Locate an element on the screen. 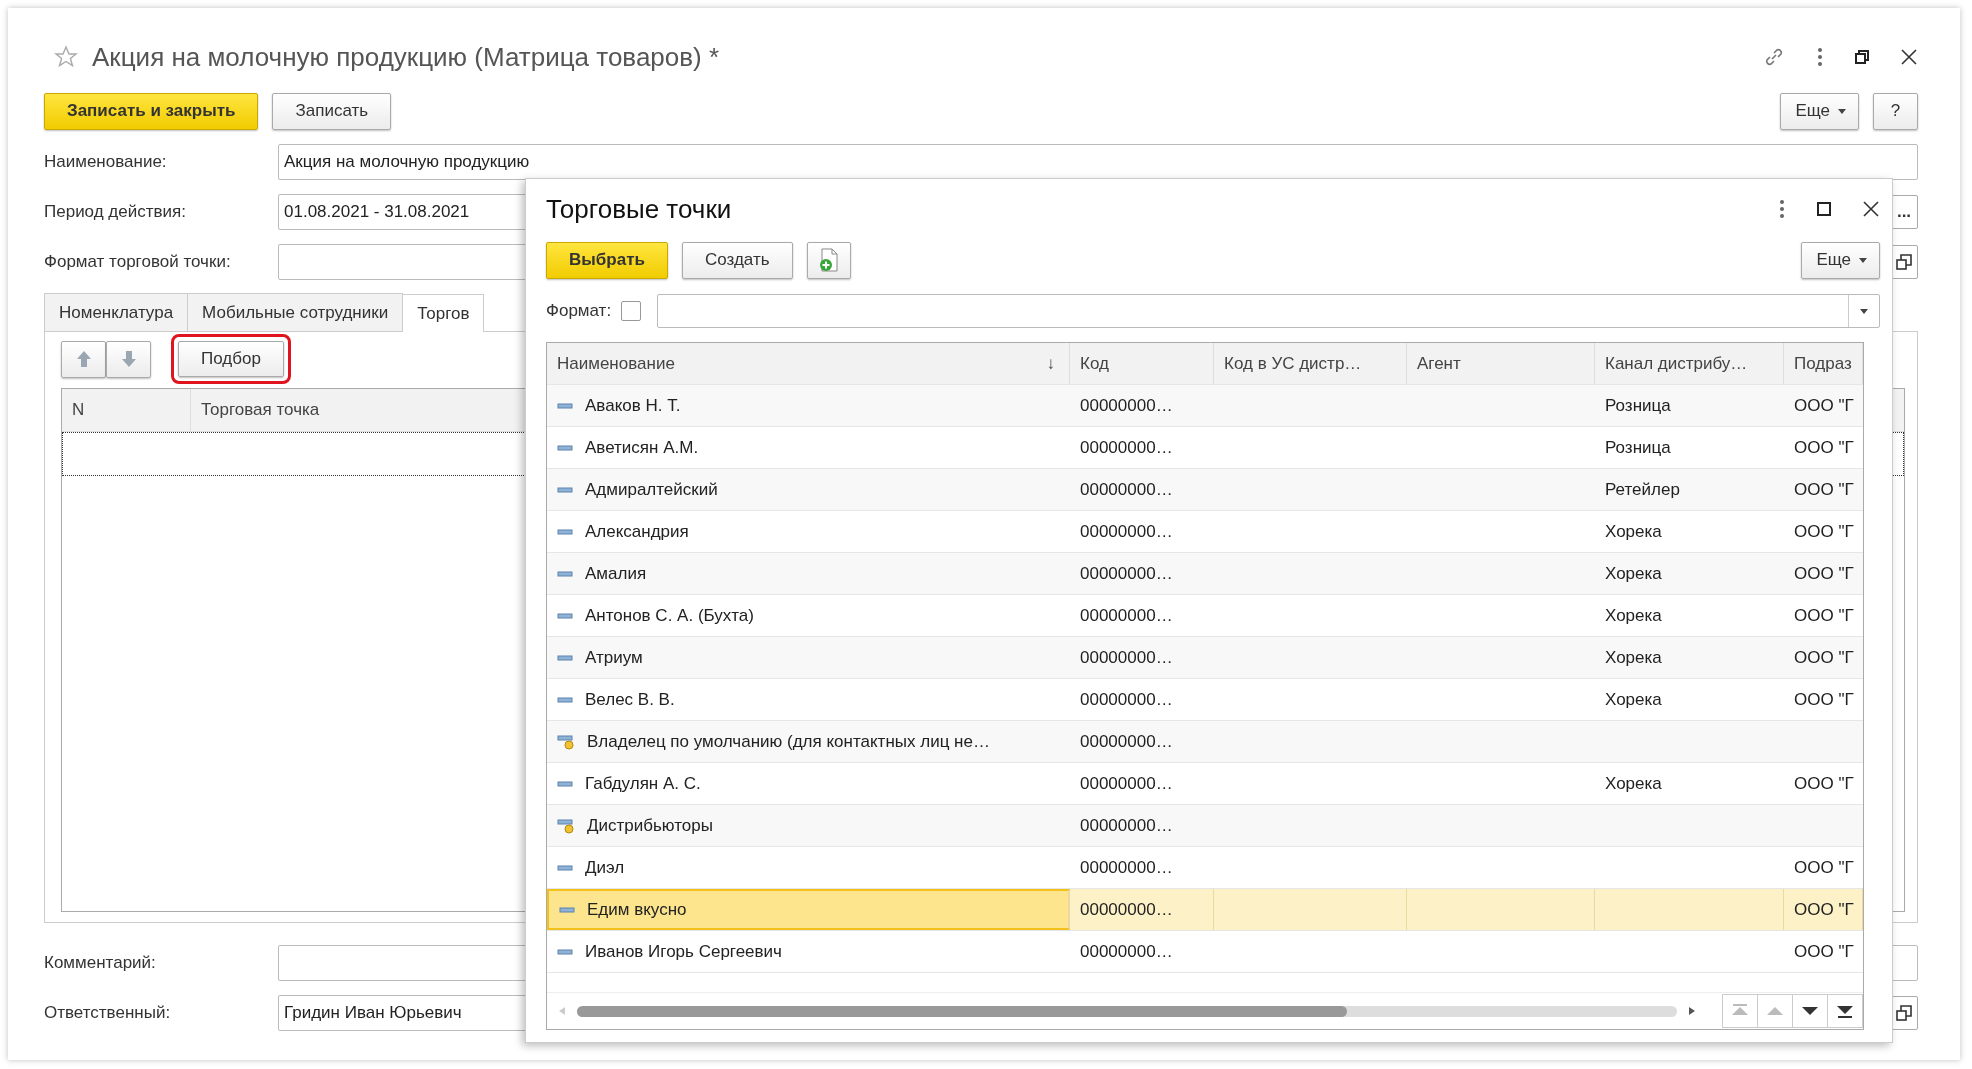  name-cell: Атриум is located at coordinates (808, 657).